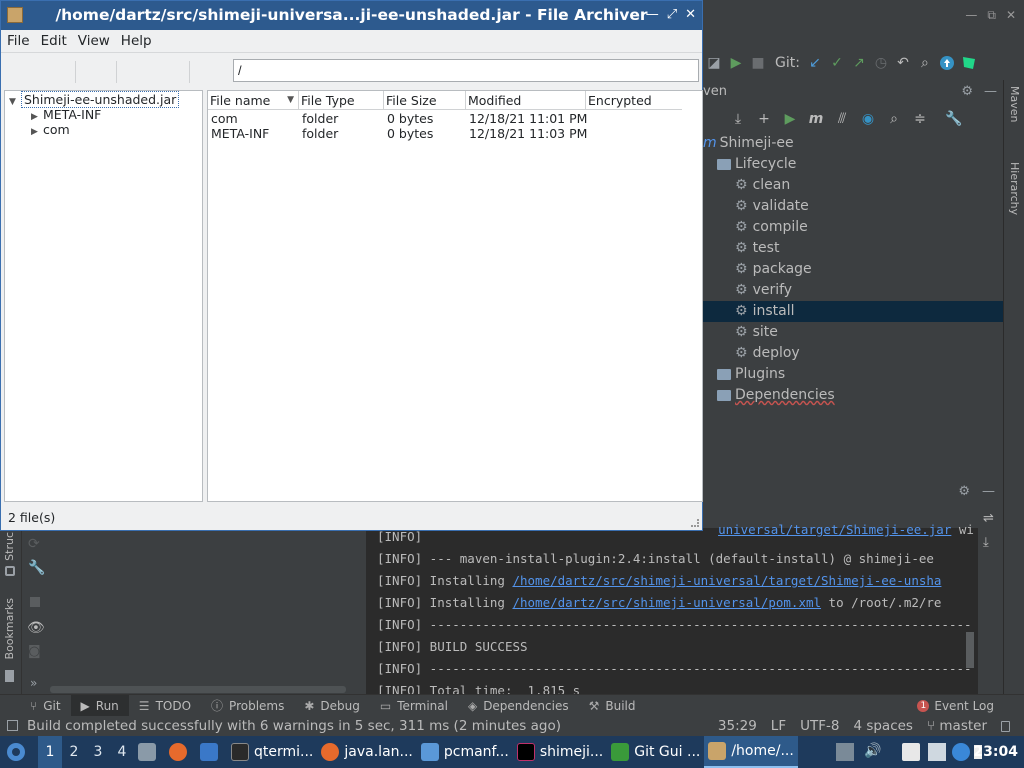 This screenshot has height=768, width=1024. What do you see at coordinates (758, 63) in the screenshot?
I see `stop-icon: ■` at bounding box center [758, 63].